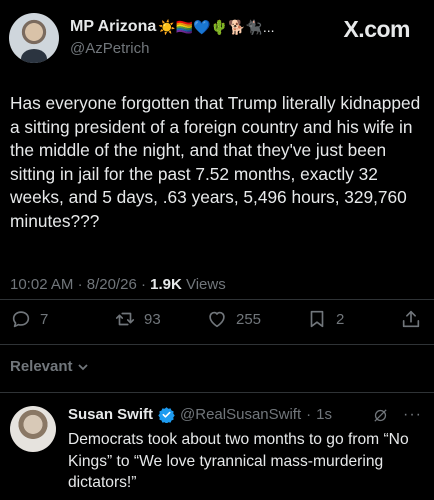  Describe the element at coordinates (34, 38) in the screenshot. I see `author-avatar` at that location.